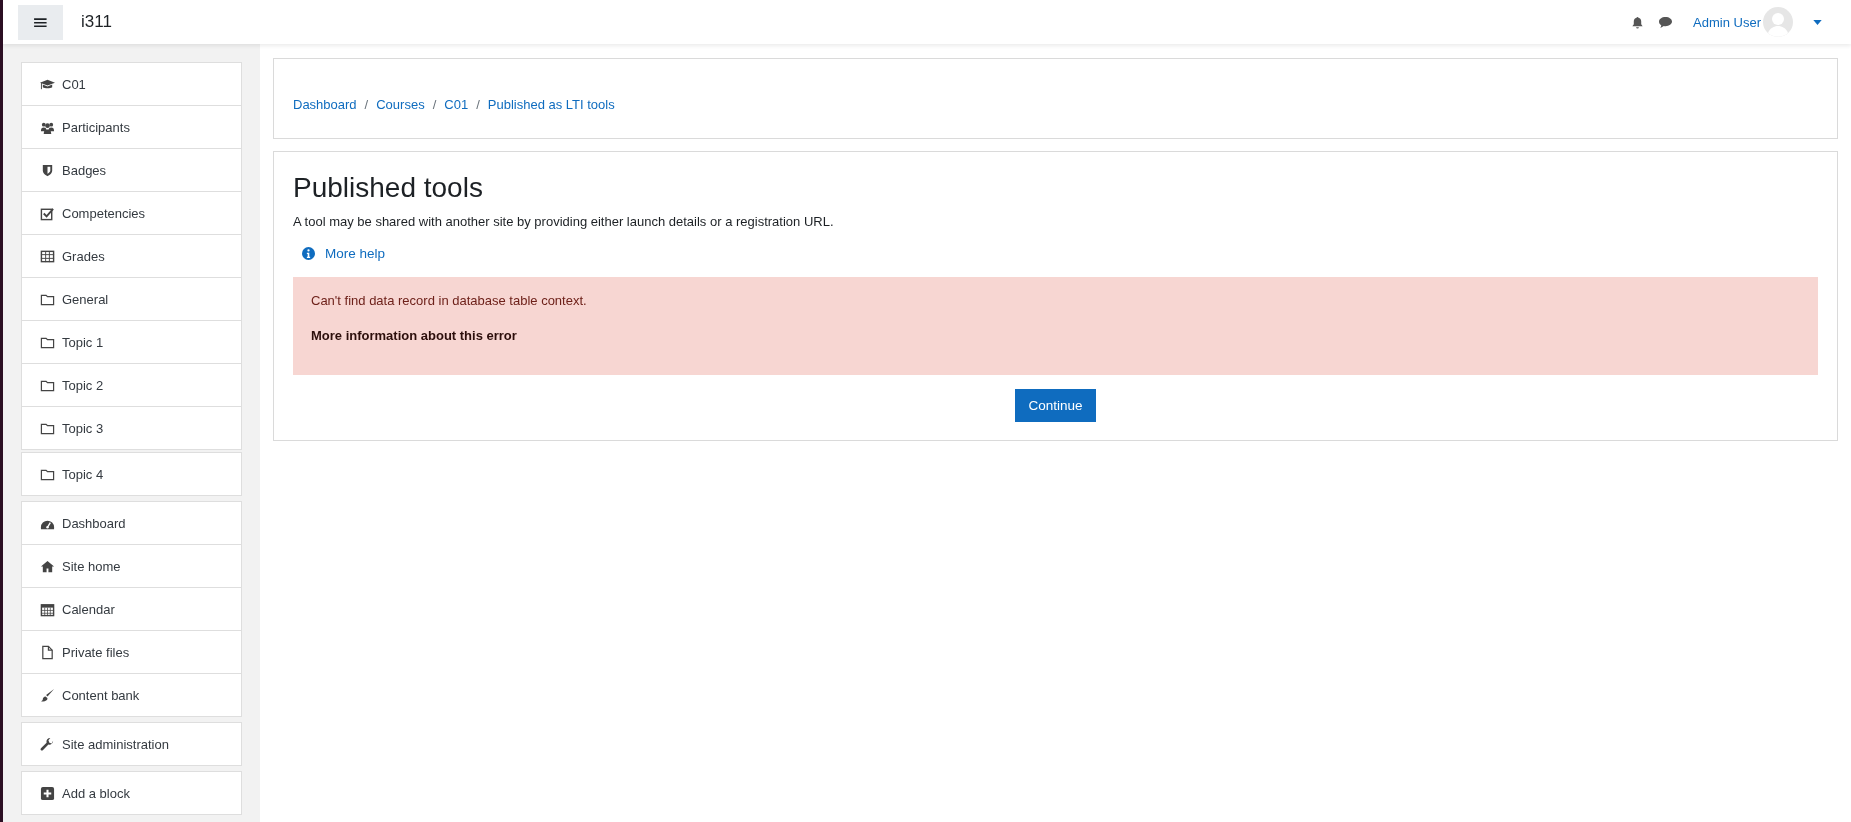 This screenshot has height=822, width=1851. Describe the element at coordinates (47, 256) in the screenshot. I see `table-icon` at that location.